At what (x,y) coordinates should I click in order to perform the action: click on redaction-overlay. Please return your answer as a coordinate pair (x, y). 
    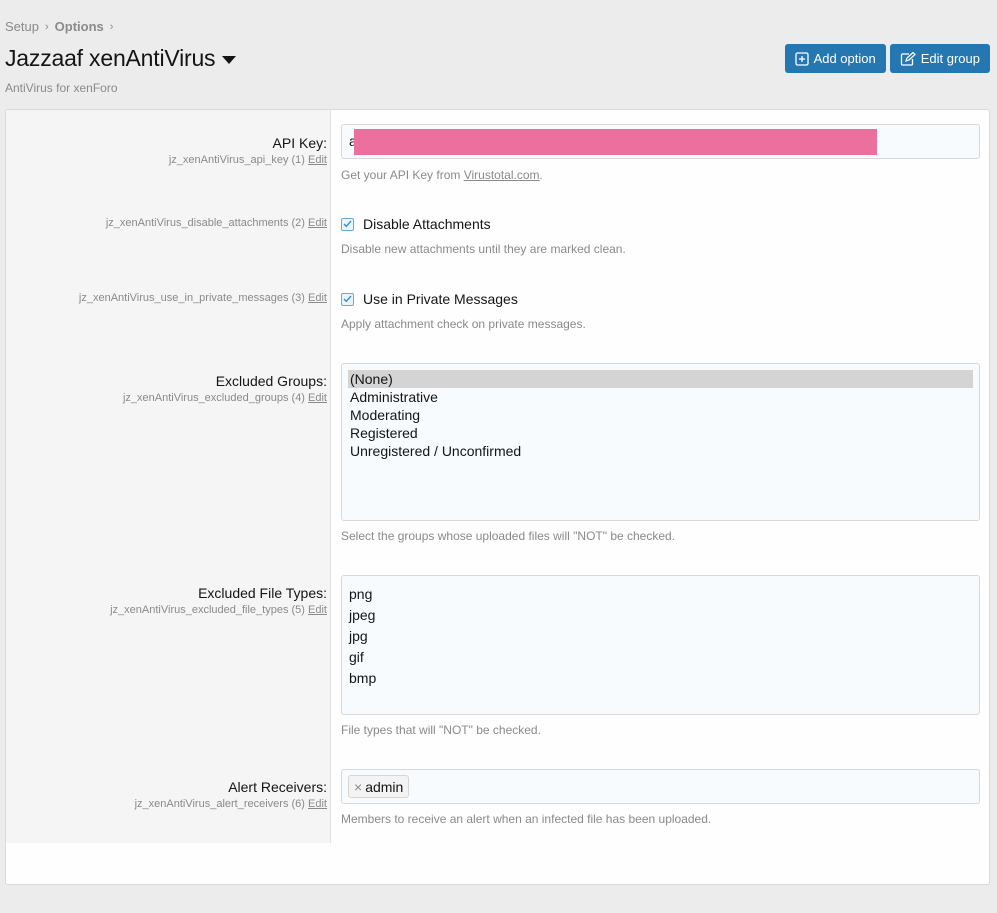
    Looking at the image, I should click on (615, 142).